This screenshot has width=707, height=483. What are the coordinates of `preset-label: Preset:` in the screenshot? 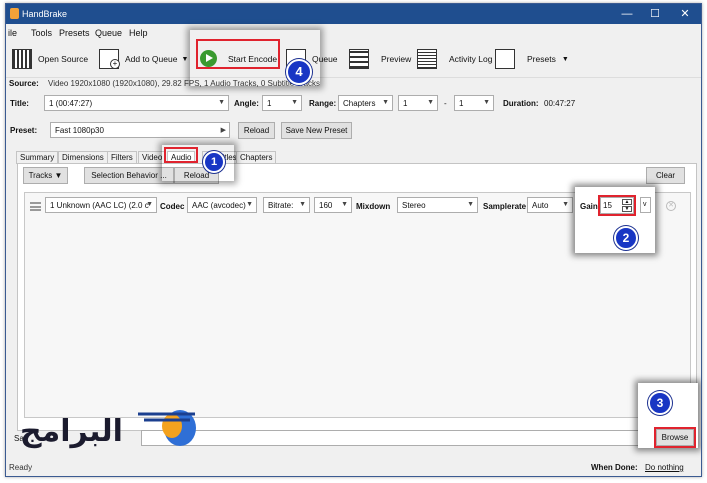 It's located at (24, 130).